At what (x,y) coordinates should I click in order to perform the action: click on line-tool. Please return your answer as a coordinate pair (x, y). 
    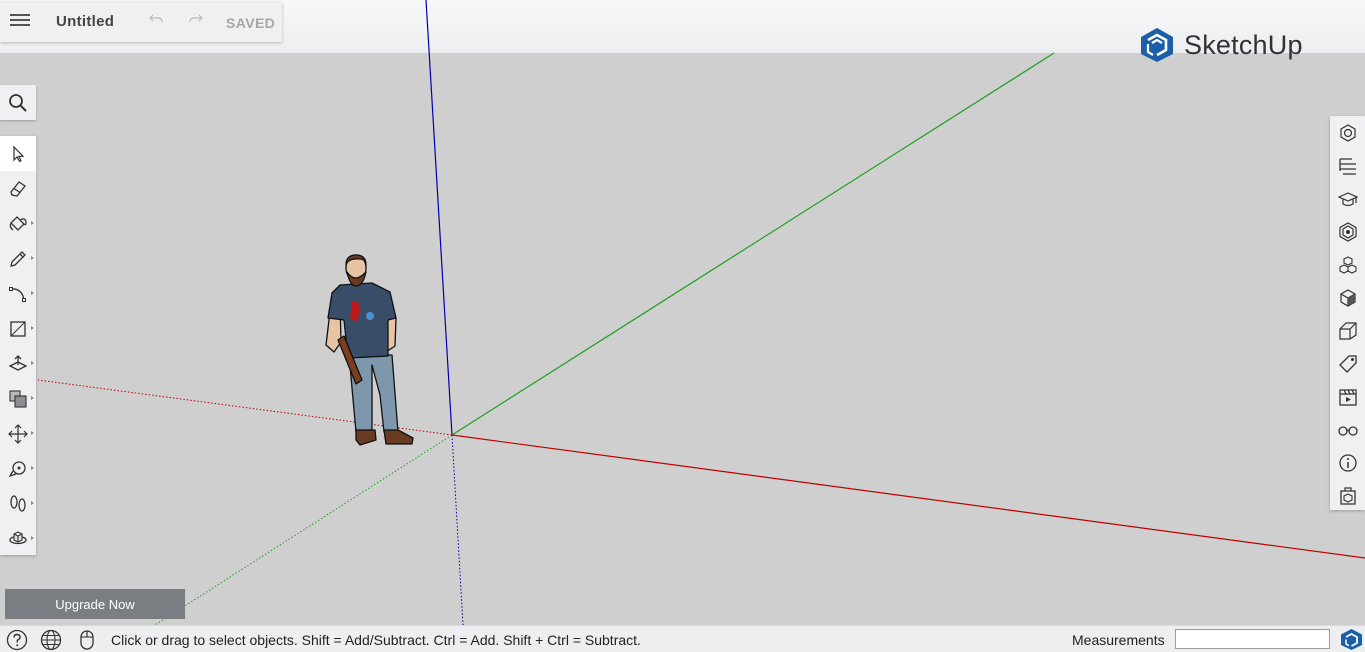
    Looking at the image, I should click on (18, 258).